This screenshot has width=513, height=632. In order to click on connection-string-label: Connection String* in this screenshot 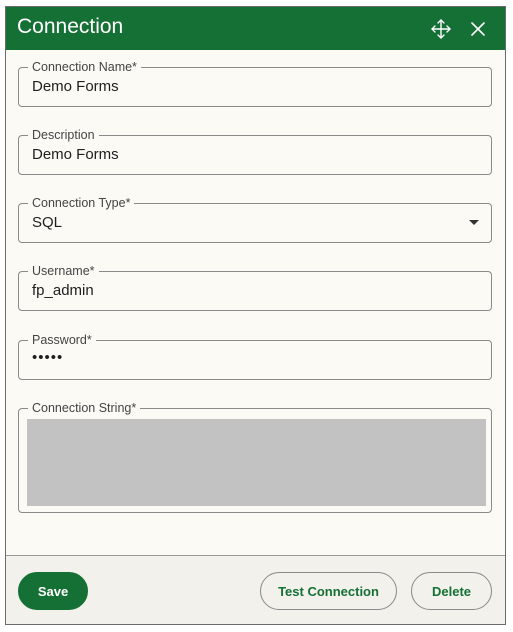, I will do `click(84, 408)`.